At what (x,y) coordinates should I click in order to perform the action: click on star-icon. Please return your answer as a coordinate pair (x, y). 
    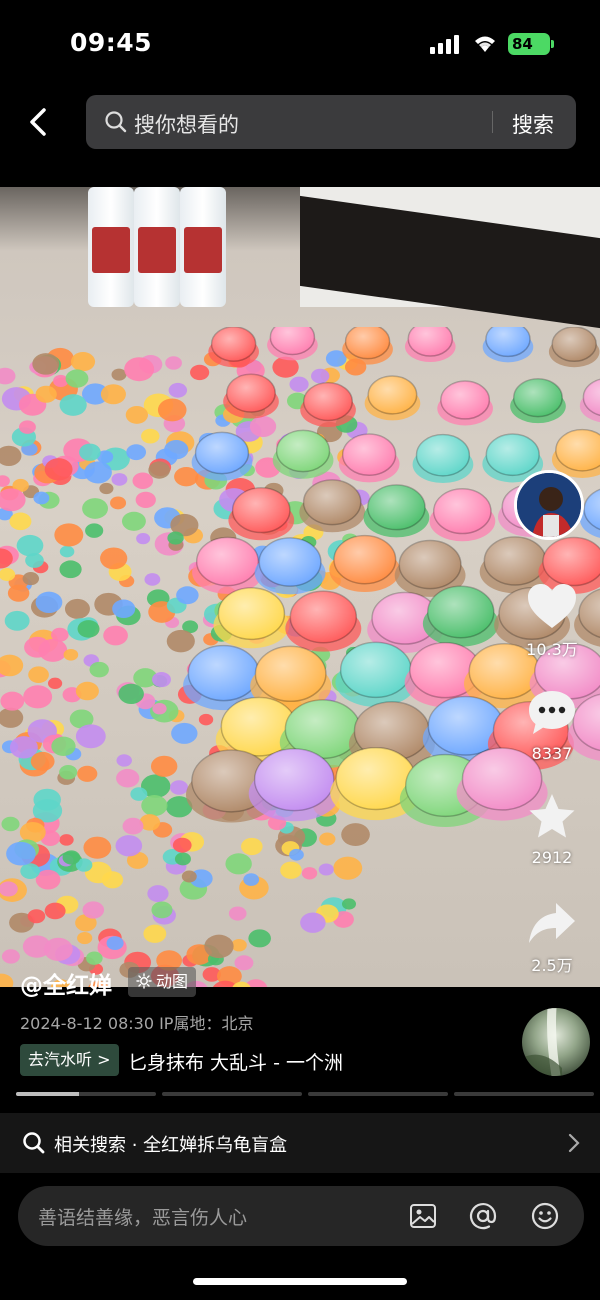
    Looking at the image, I should click on (552, 816).